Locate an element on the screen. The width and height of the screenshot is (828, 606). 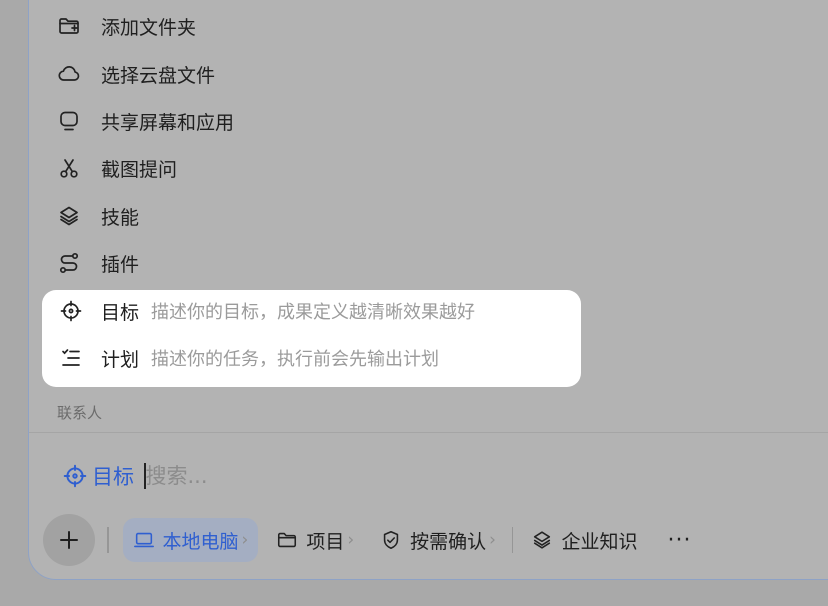
plan-hint: 描述你的任务，执行前会先输出计划 is located at coordinates (295, 359).